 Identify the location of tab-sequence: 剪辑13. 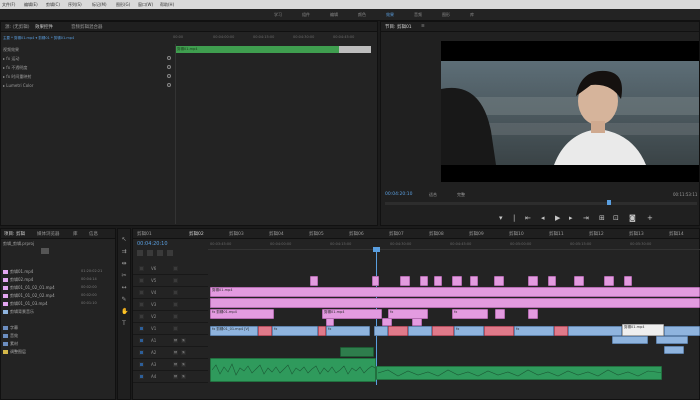
(636, 234).